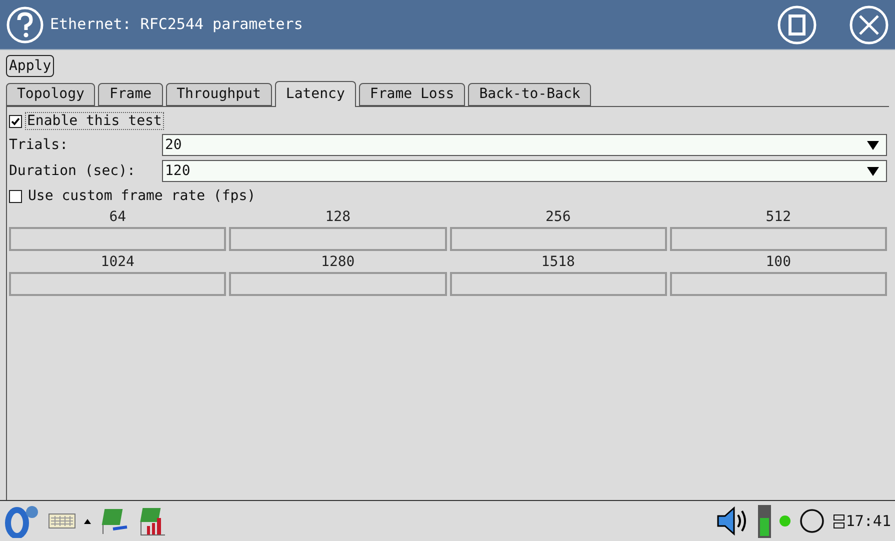  Describe the element at coordinates (784, 521) in the screenshot. I see `status-dot-icon` at that location.